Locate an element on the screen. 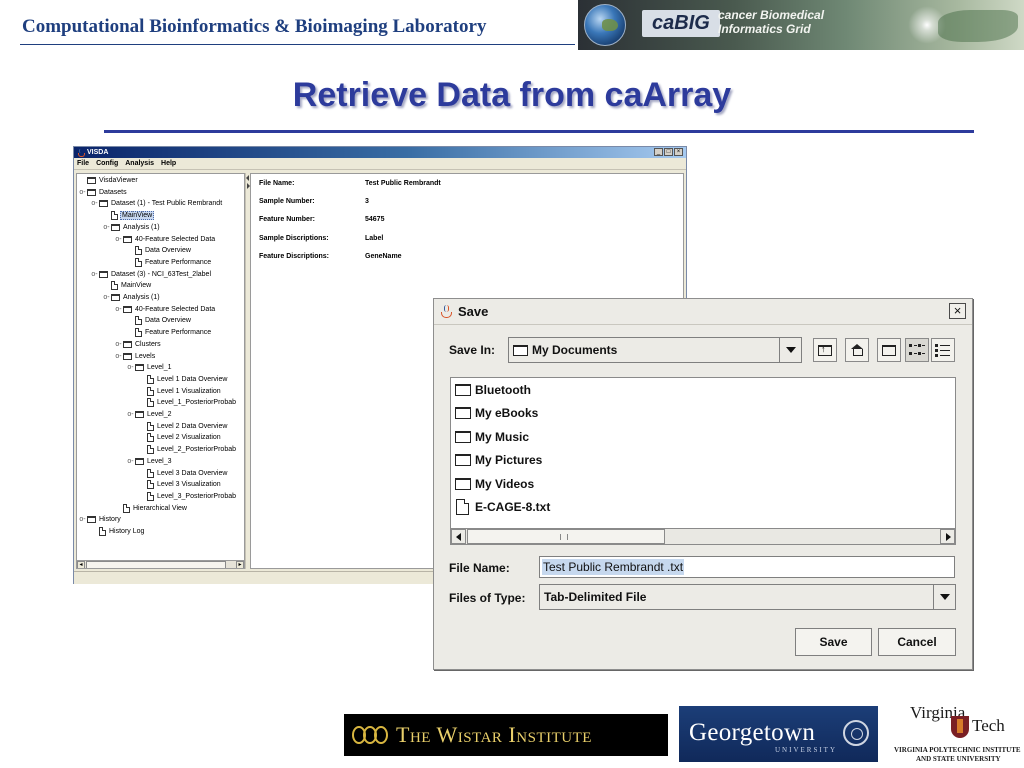 This screenshot has width=1024, height=768. vt-shield-icon is located at coordinates (960, 727).